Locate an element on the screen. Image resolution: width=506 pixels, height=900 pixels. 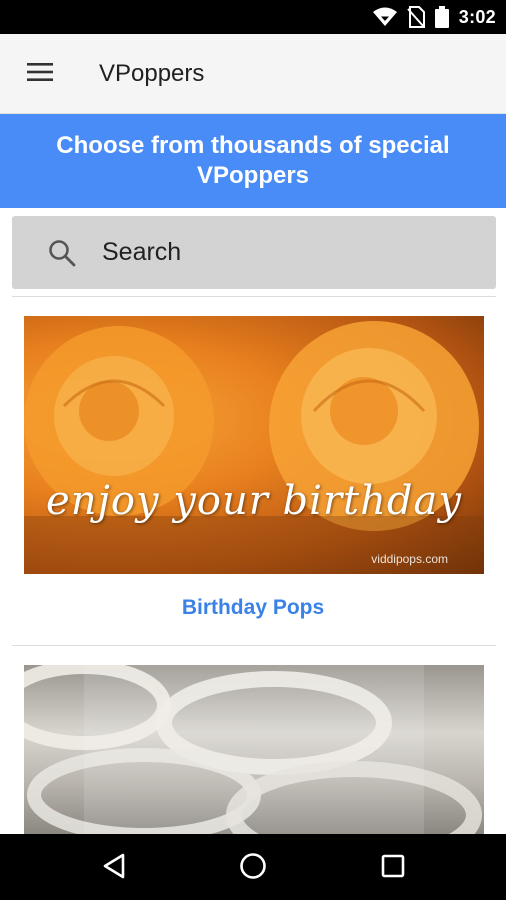
recents-button is located at coordinates (393, 868).